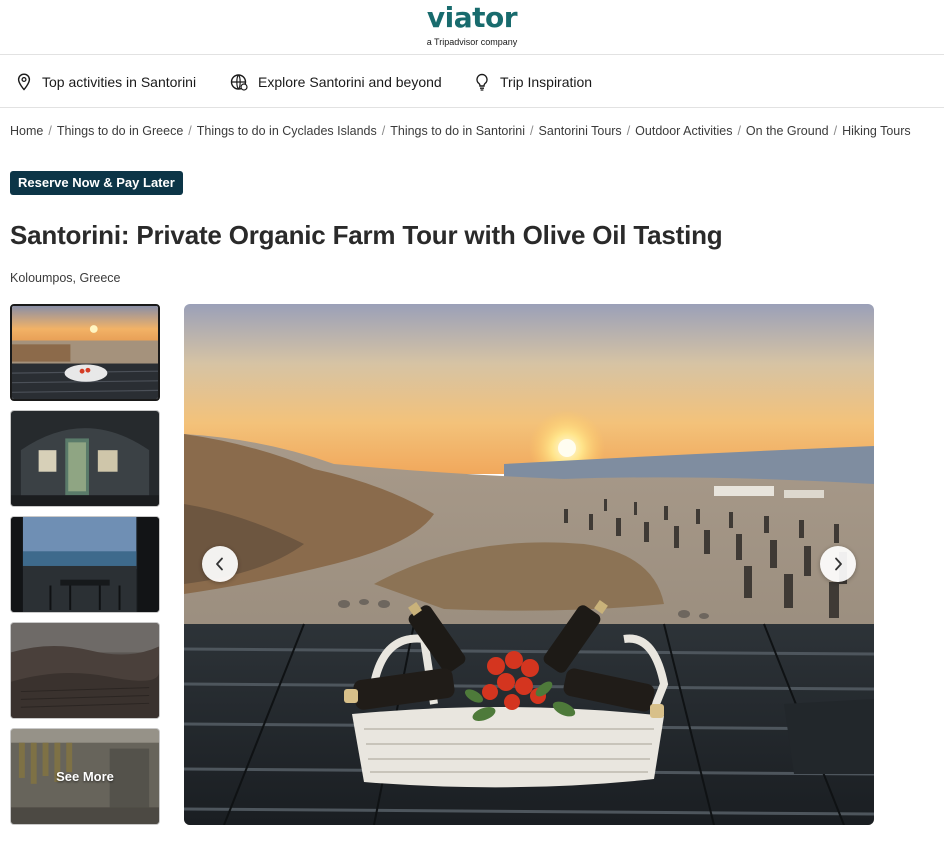  Describe the element at coordinates (26, 131) in the screenshot. I see `breadcrumb-home: Home` at that location.